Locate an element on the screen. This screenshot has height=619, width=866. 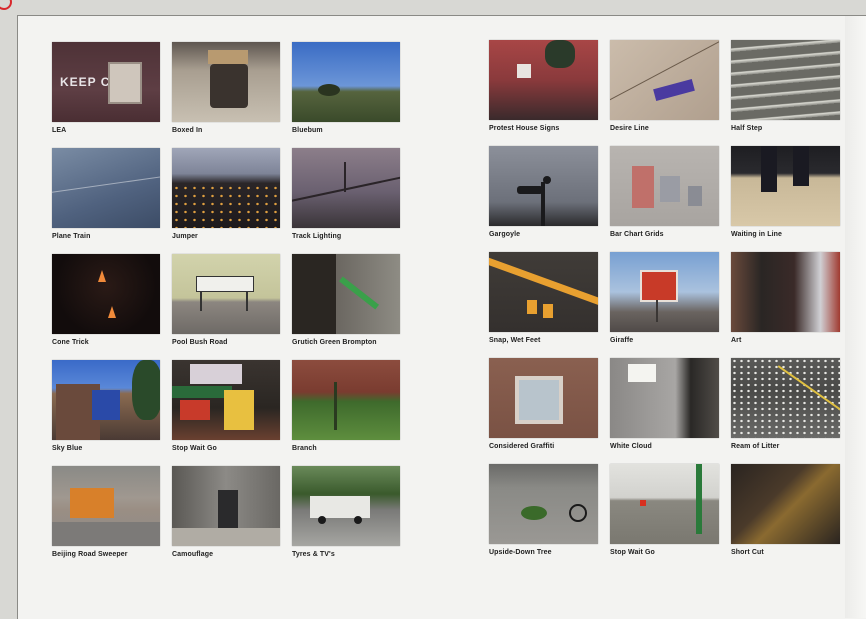
track-wire is located at coordinates (346, 189).